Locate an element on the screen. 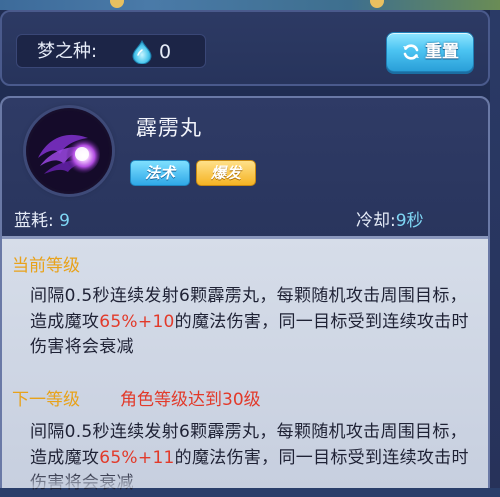  section-divider is located at coordinates (245, 237).